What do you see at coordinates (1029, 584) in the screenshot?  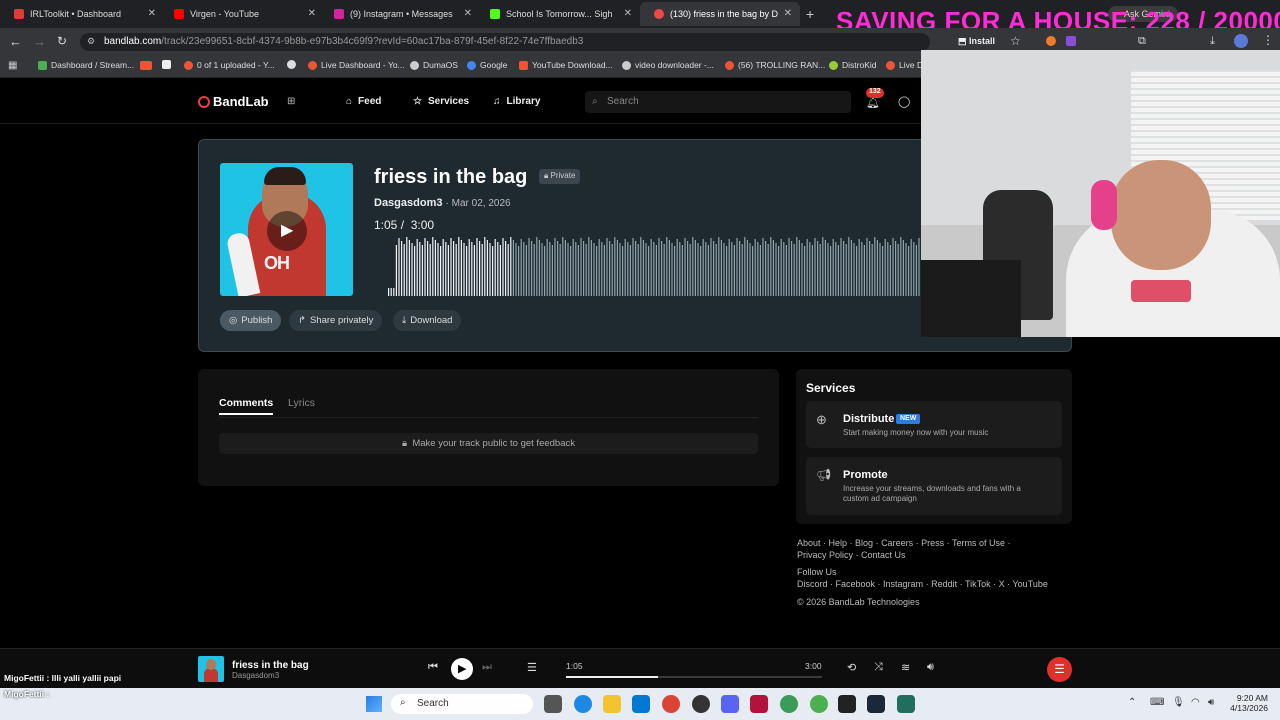 I see `social-youtube: YouTube` at bounding box center [1029, 584].